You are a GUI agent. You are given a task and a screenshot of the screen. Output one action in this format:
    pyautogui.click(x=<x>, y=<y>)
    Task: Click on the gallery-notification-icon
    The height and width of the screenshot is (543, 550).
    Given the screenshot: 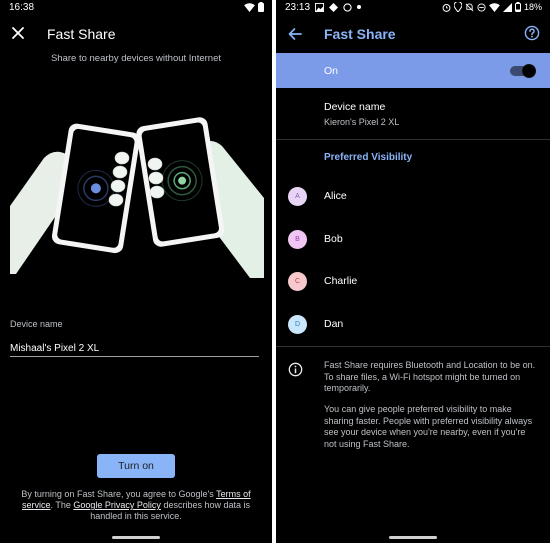 What is the action you would take?
    pyautogui.click(x=320, y=7)
    